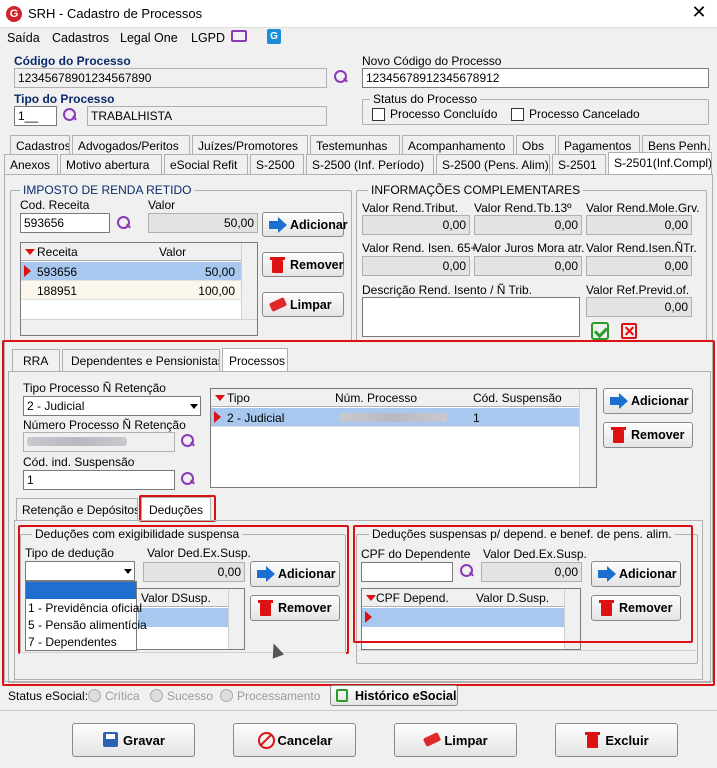 Image resolution: width=717 pixels, height=768 pixels. Describe the element at coordinates (639, 266) in the screenshot. I see `rend-isen-ntr-field: 0,00` at that location.